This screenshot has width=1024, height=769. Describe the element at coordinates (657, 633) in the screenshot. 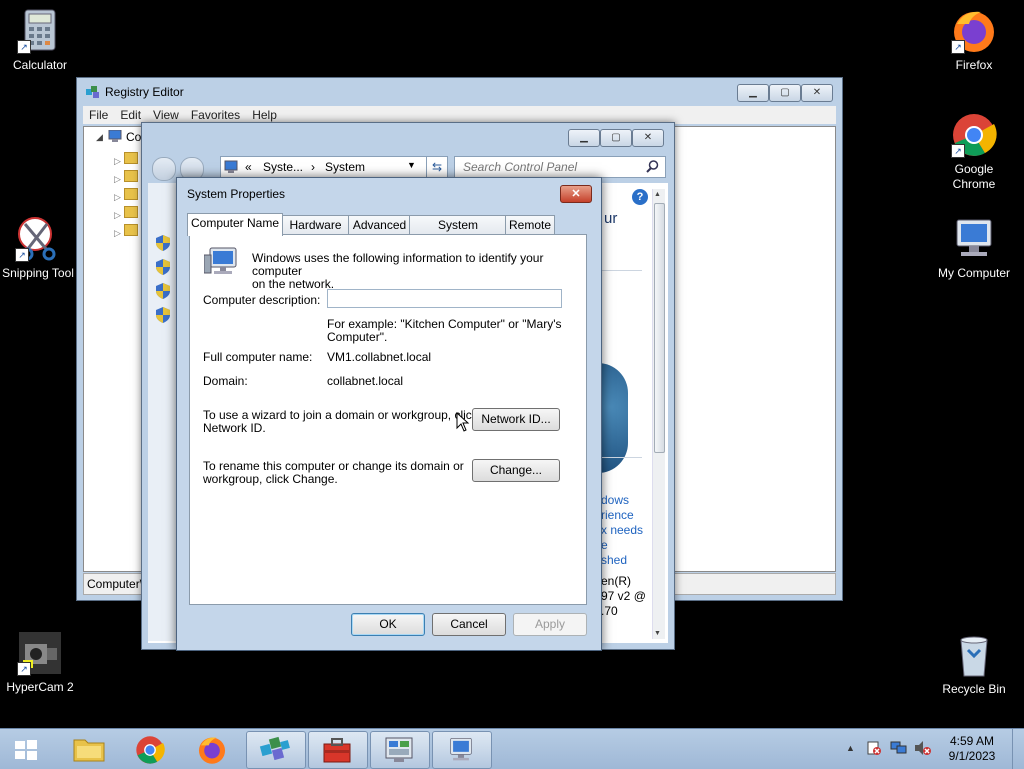

I see `scroll-down-icon: ▼` at that location.